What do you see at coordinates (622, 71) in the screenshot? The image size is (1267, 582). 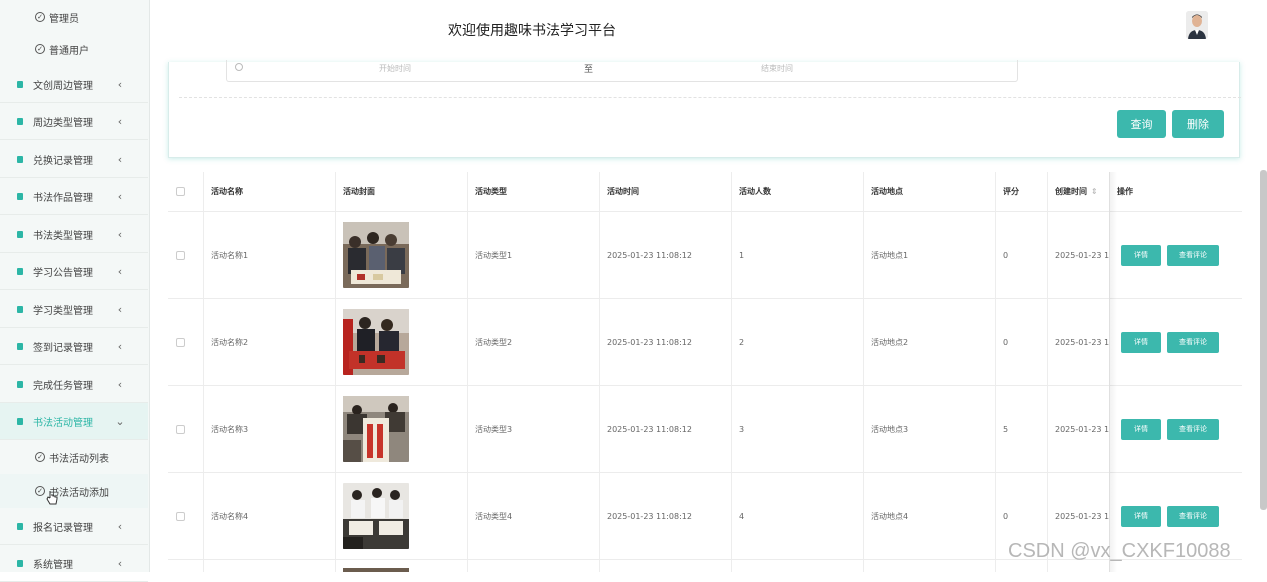 I see `date-range-picker: 开始时间 至 结束时间` at bounding box center [622, 71].